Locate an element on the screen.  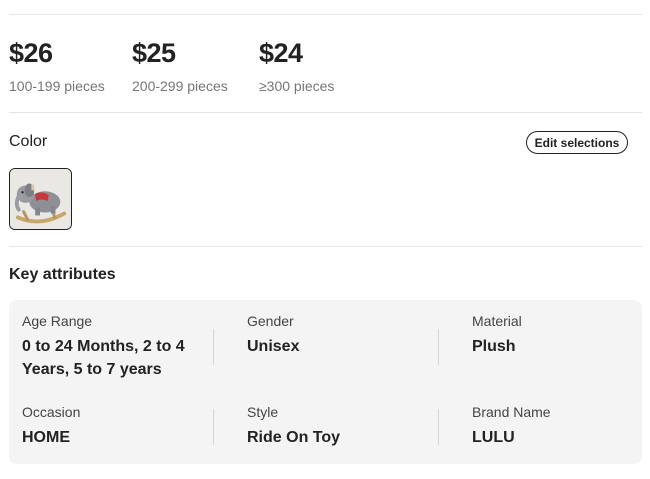
attribute-name: Style is located at coordinates (263, 412).